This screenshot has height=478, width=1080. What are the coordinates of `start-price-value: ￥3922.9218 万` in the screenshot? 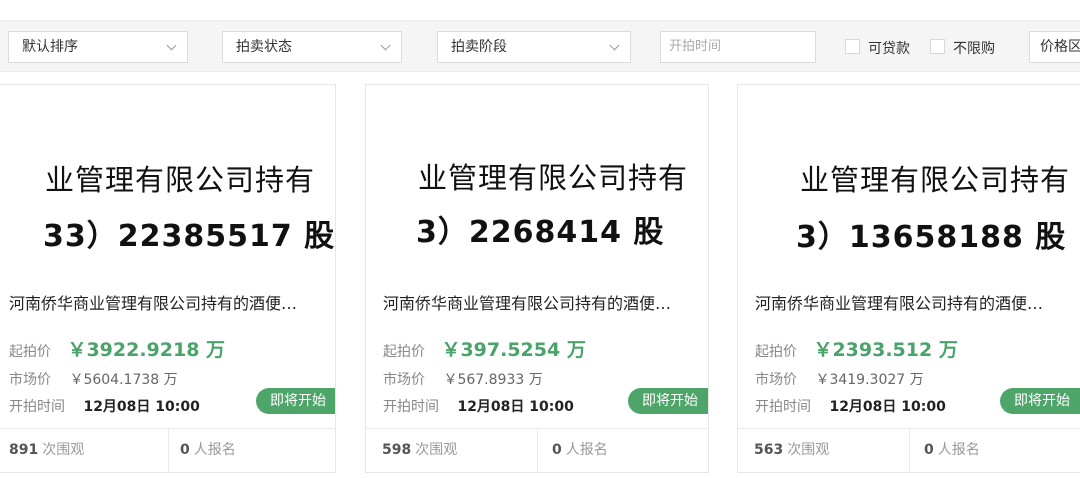 It's located at (146, 350).